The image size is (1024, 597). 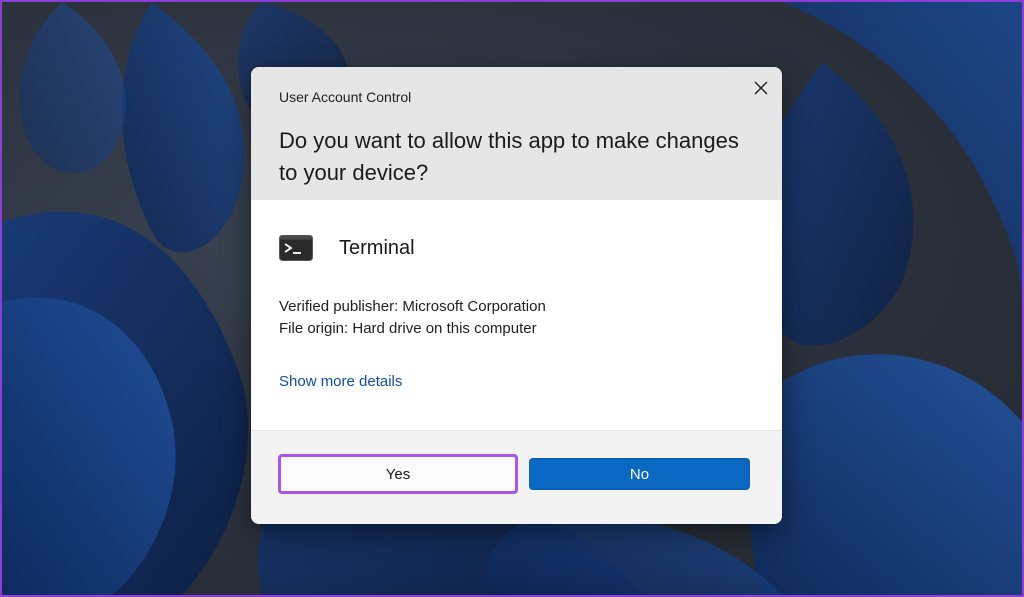 What do you see at coordinates (408, 328) in the screenshot?
I see `file-origin-text: File origin: Hard drive on this computer` at bounding box center [408, 328].